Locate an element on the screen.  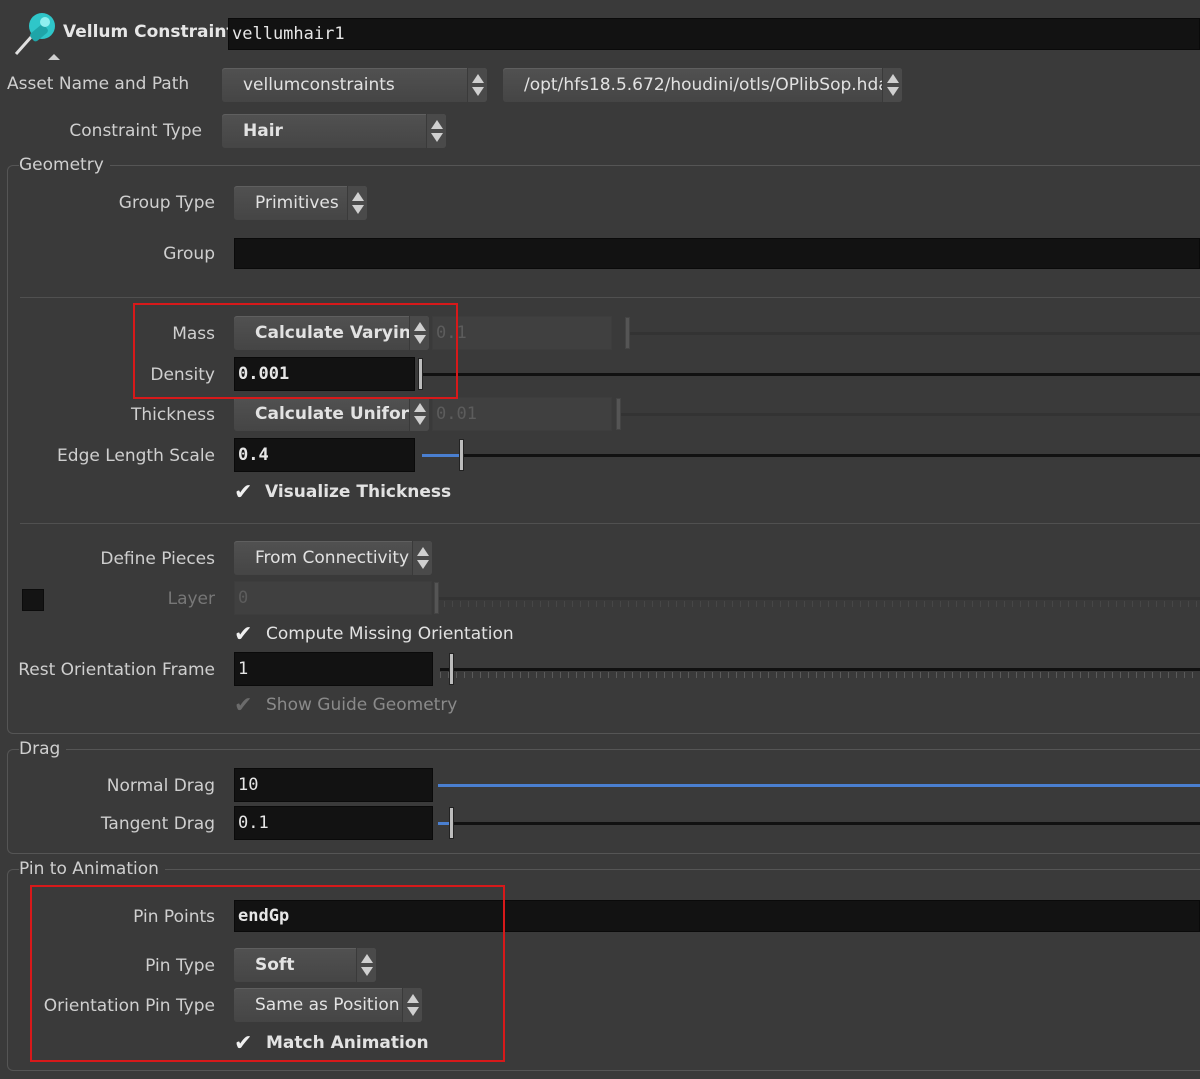
rest-orientation-frame-label: Rest Orientation Frame is located at coordinates (116, 670).